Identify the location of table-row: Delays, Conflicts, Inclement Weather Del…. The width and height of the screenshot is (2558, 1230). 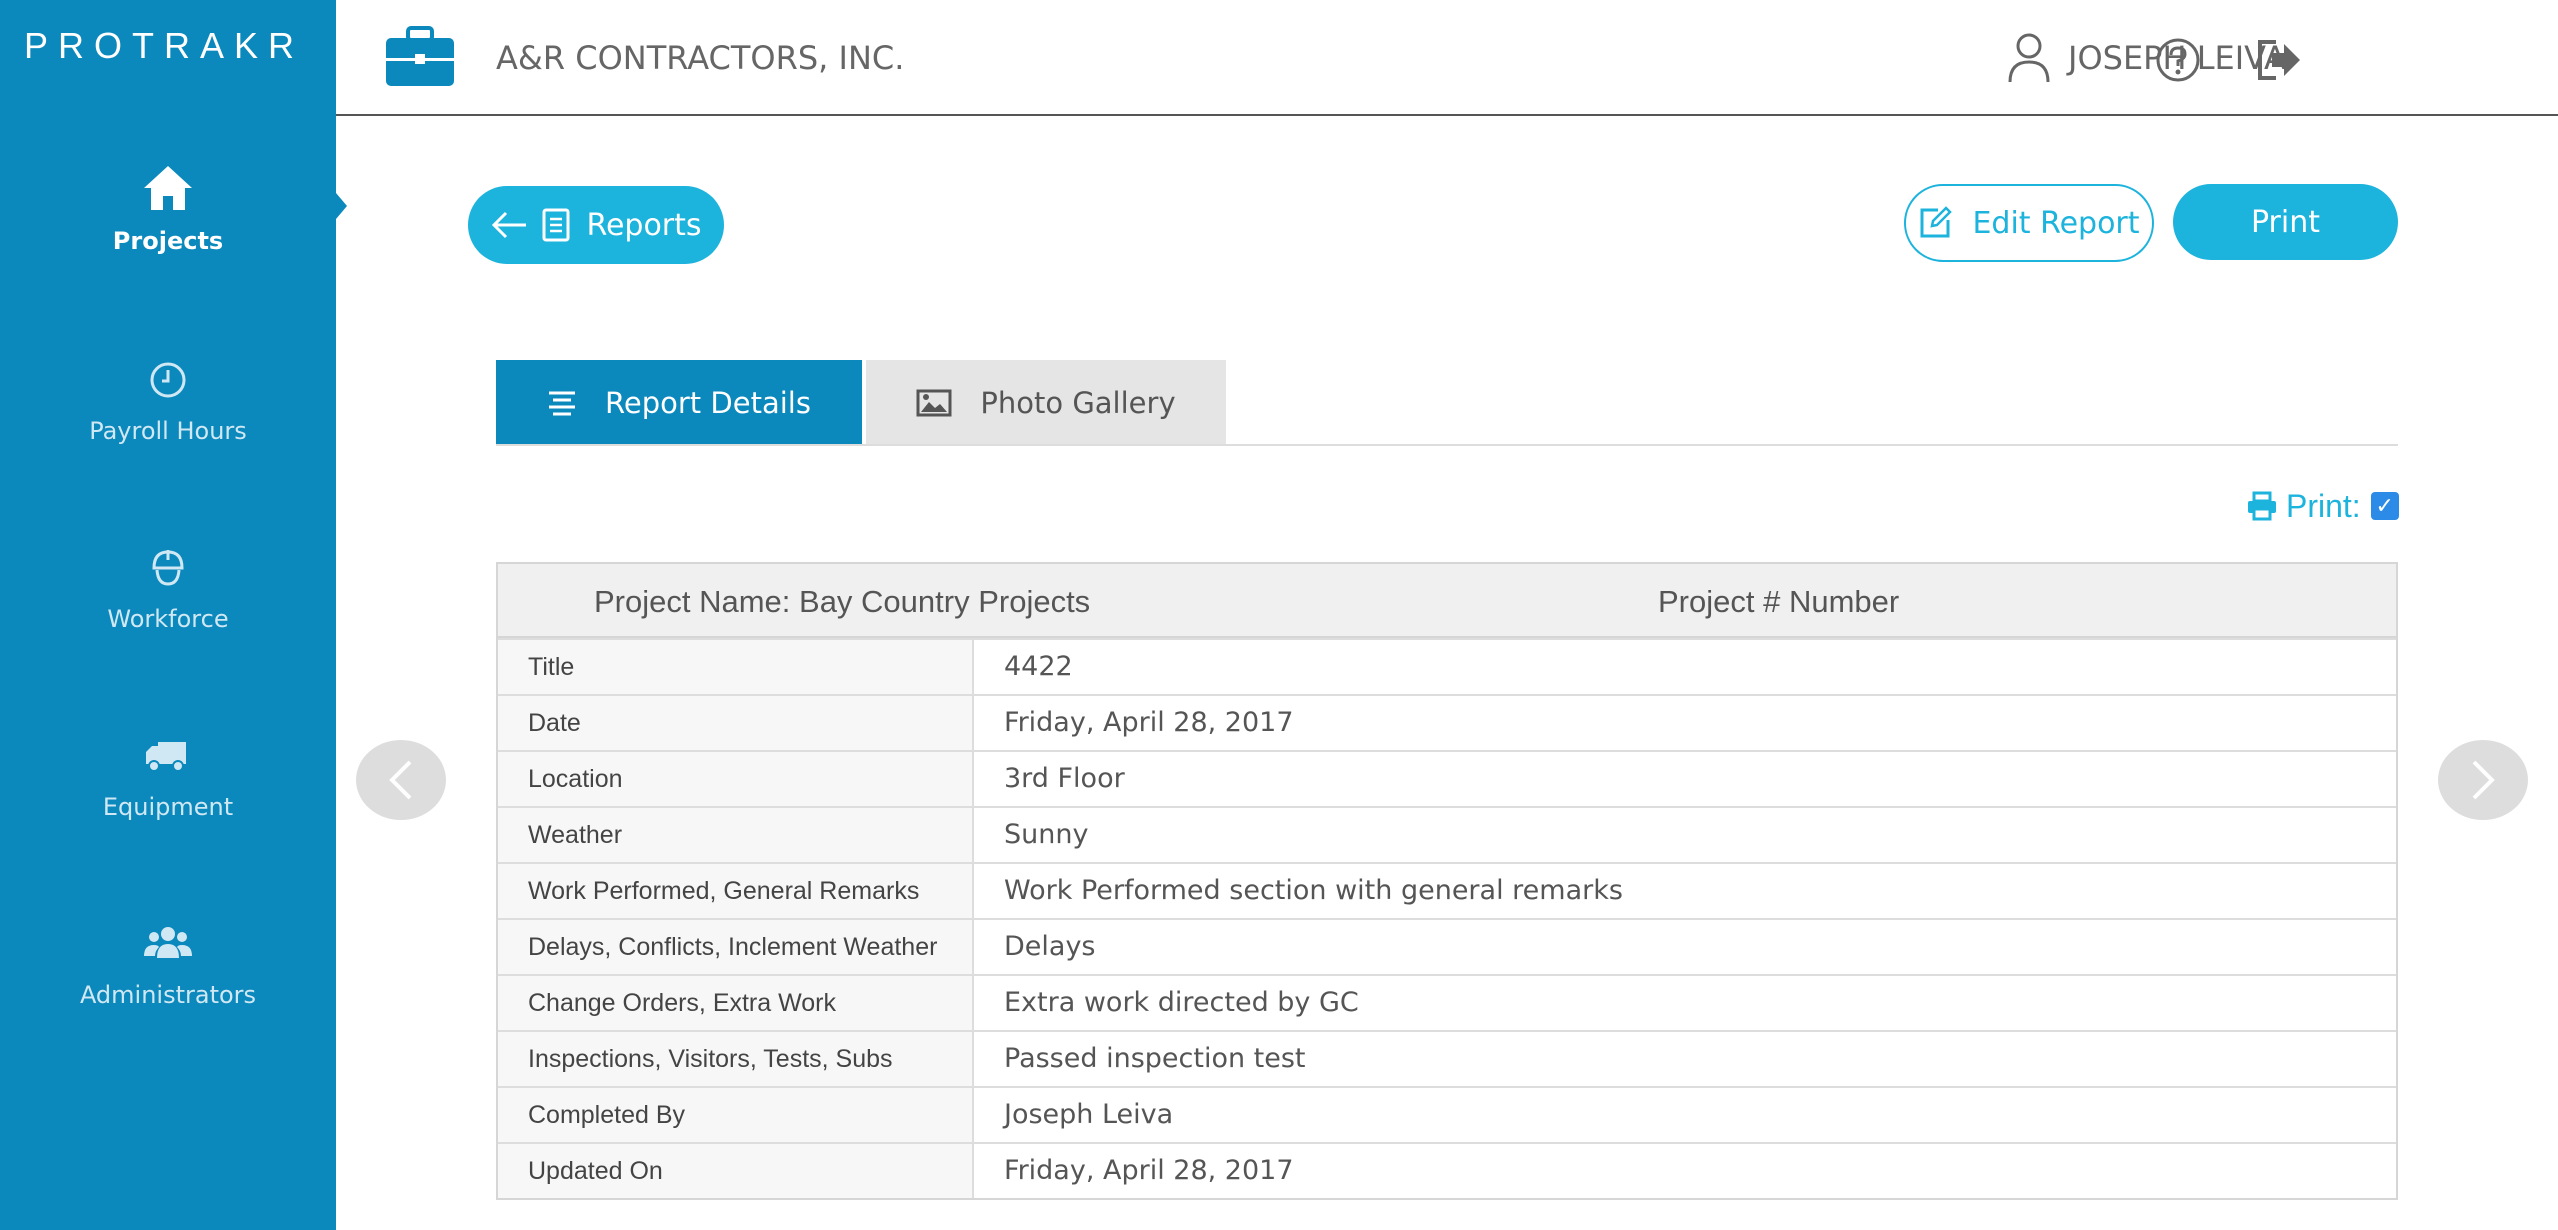
(1447, 946).